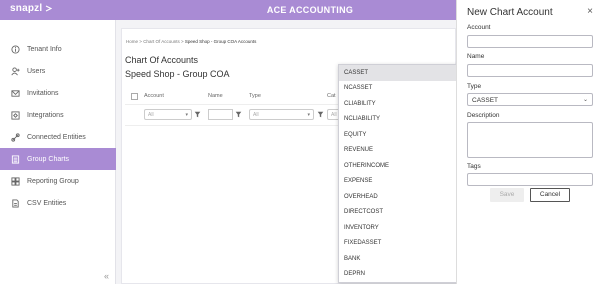 Image resolution: width=600 pixels, height=284 pixels. Describe the element at coordinates (331, 96) in the screenshot. I see `column-header-category: Cat` at that location.